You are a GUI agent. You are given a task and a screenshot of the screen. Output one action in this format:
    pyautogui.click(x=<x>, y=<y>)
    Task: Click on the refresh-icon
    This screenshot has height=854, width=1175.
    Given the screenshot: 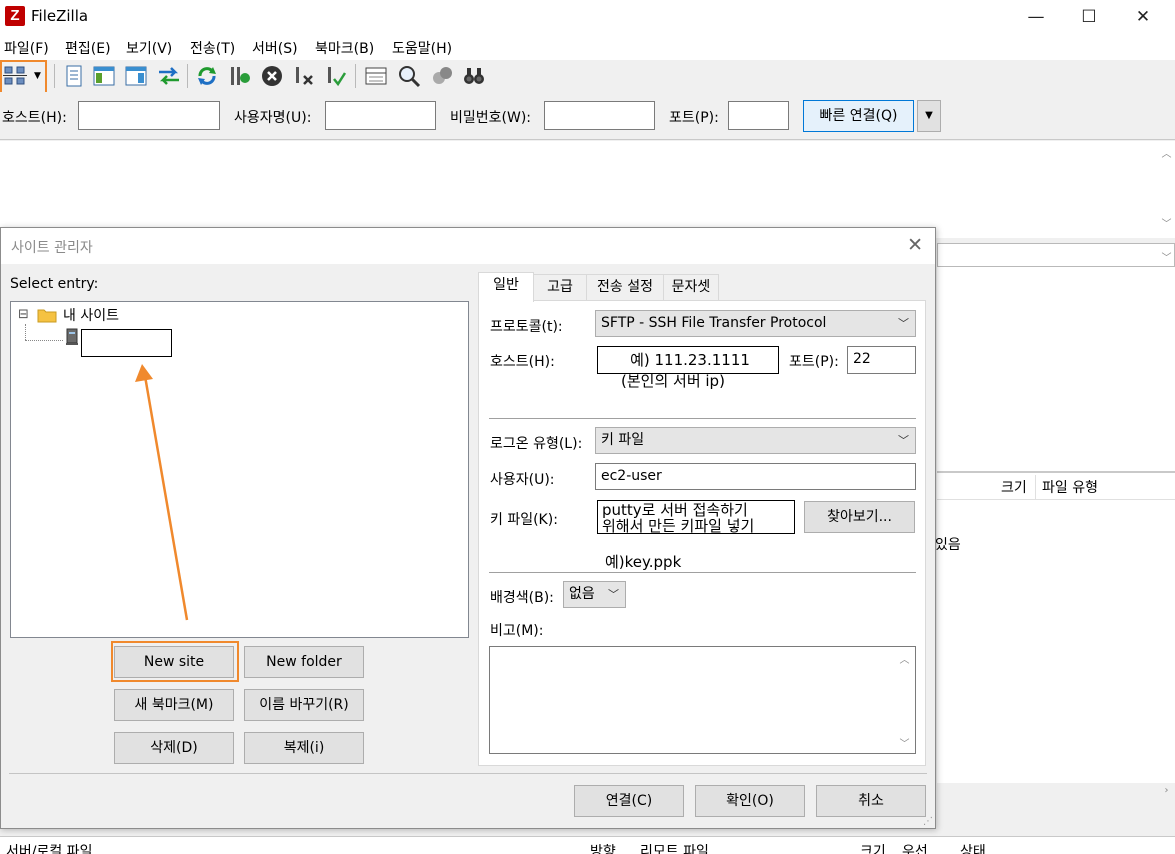 What is the action you would take?
    pyautogui.click(x=207, y=76)
    